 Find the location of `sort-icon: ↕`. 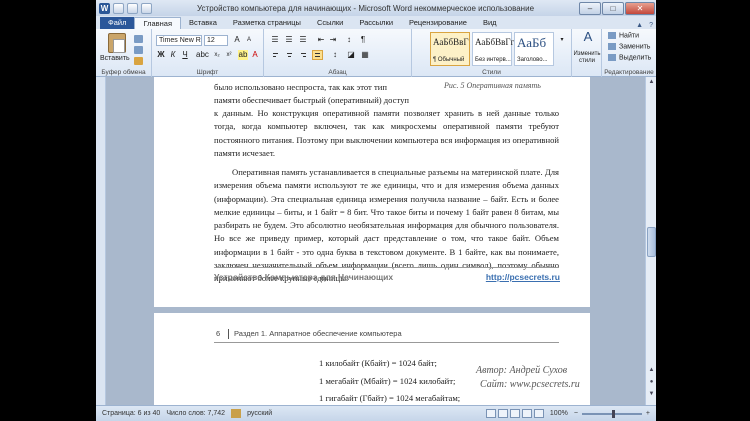

sort-icon: ↕ is located at coordinates (349, 40).